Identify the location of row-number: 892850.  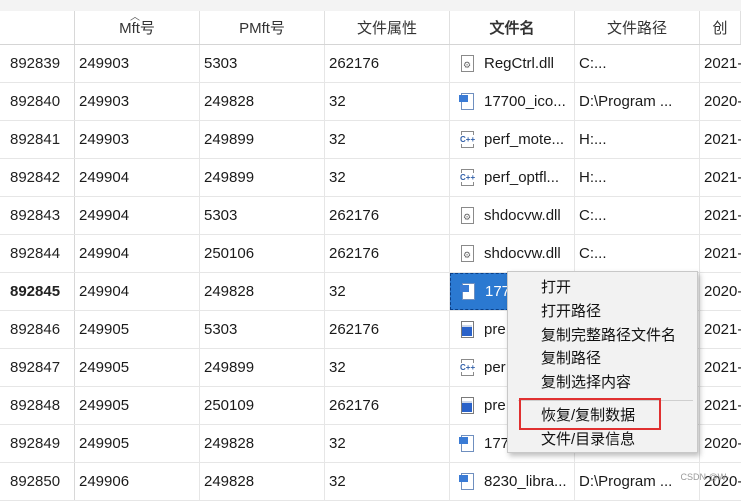
(37, 481).